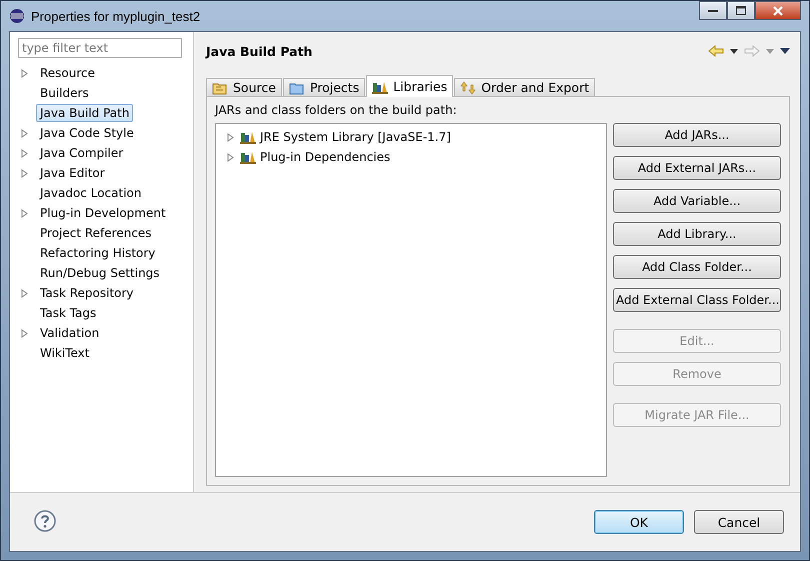 This screenshot has width=810, height=561. What do you see at coordinates (785, 51) in the screenshot?
I see `menu-icon` at bounding box center [785, 51].